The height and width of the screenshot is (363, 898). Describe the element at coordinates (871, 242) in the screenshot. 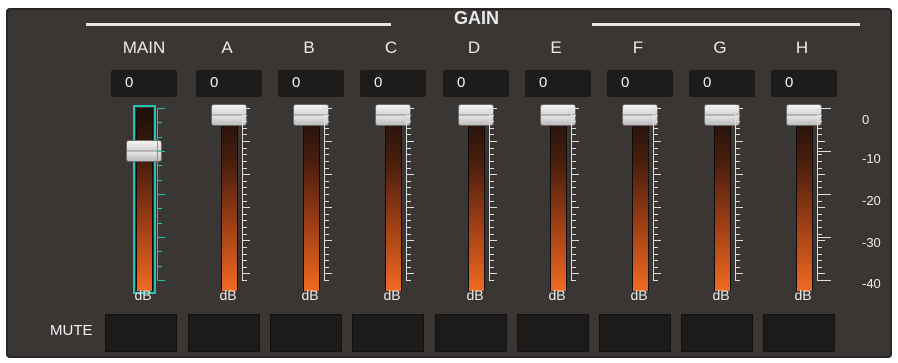

I see `scale-label-minus30: -30` at that location.